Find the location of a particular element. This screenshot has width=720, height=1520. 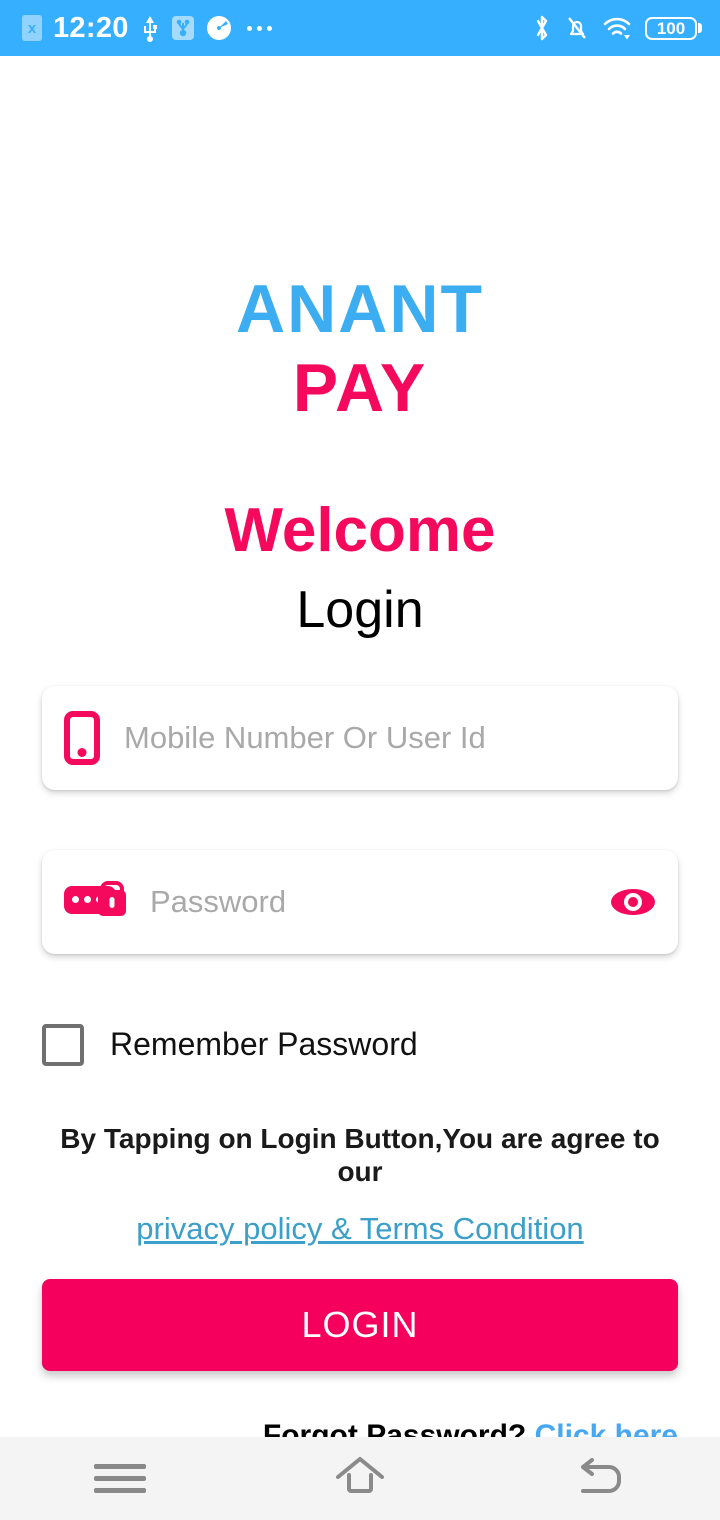

home-icon is located at coordinates (360, 1478).